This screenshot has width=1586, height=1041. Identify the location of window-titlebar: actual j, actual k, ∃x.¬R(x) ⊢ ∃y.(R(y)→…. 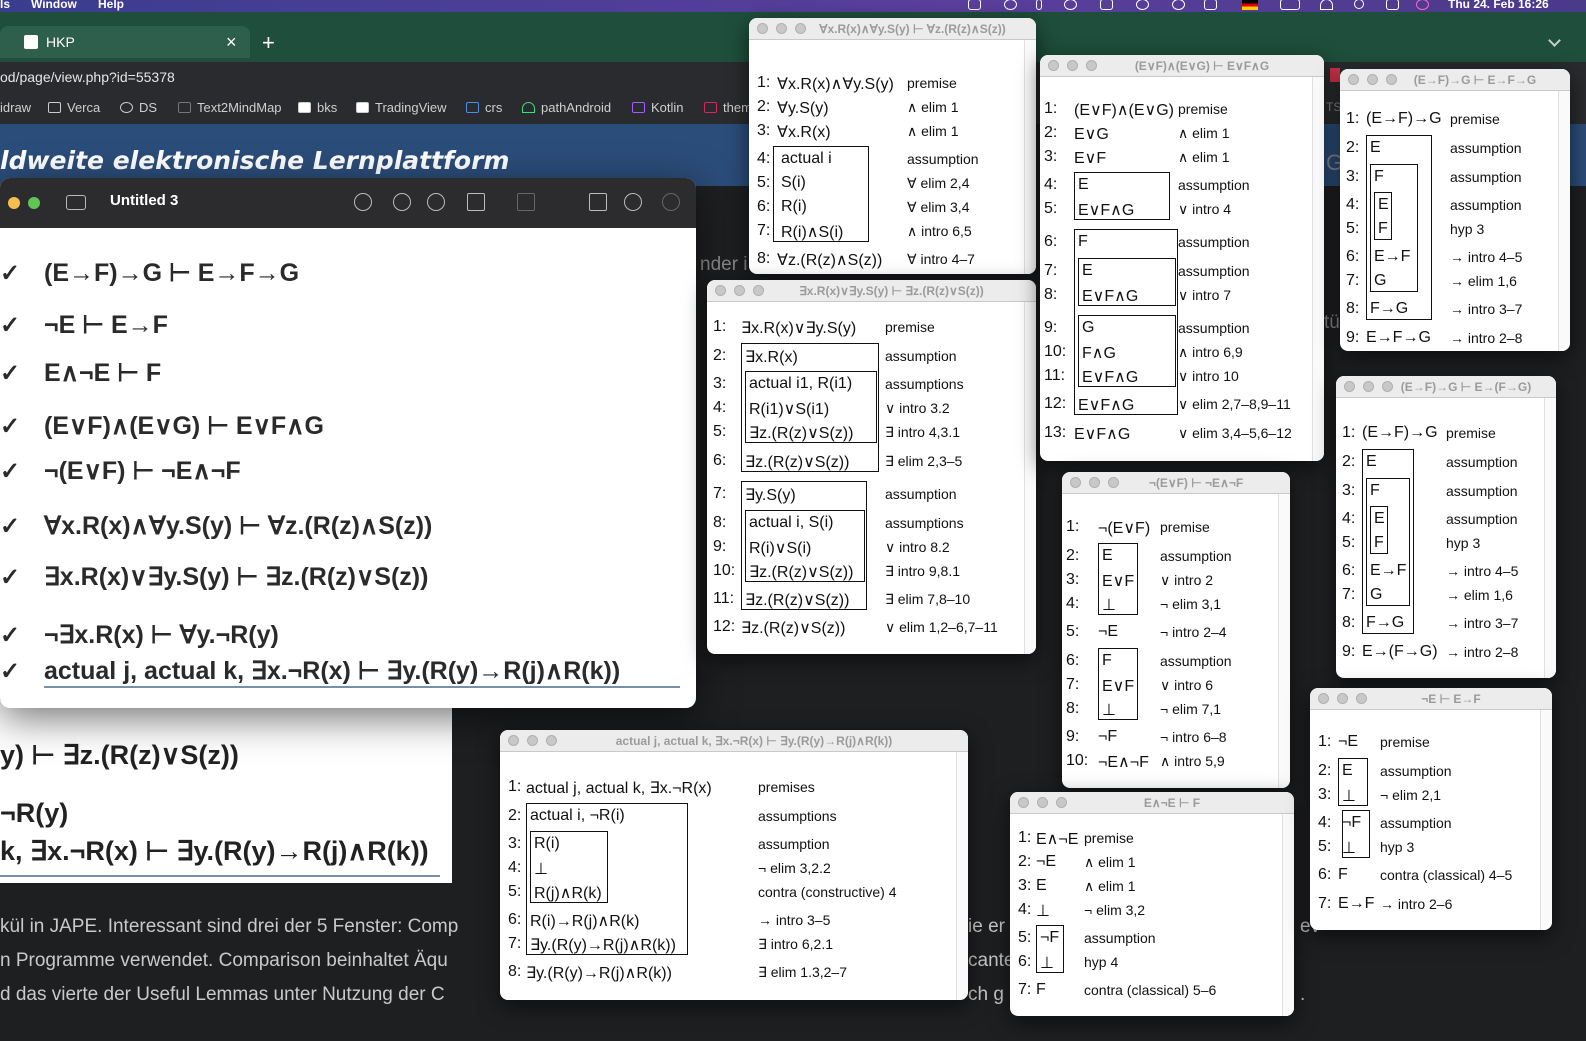
(734, 741).